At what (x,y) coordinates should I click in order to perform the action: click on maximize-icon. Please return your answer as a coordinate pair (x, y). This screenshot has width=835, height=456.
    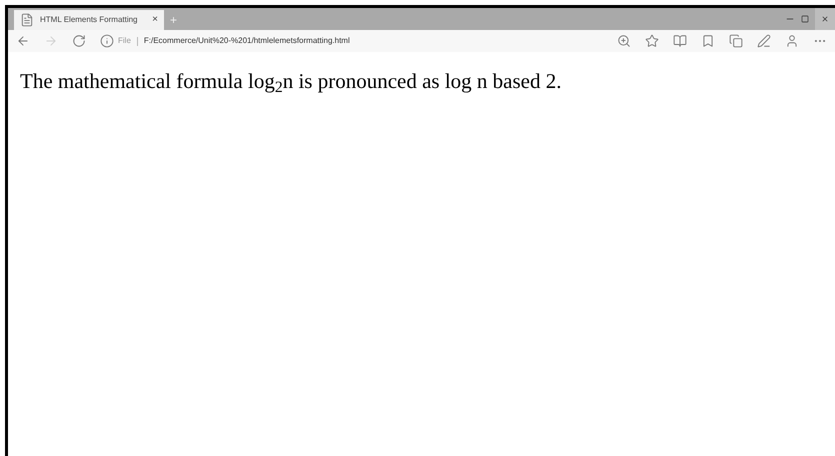
    Looking at the image, I should click on (805, 19).